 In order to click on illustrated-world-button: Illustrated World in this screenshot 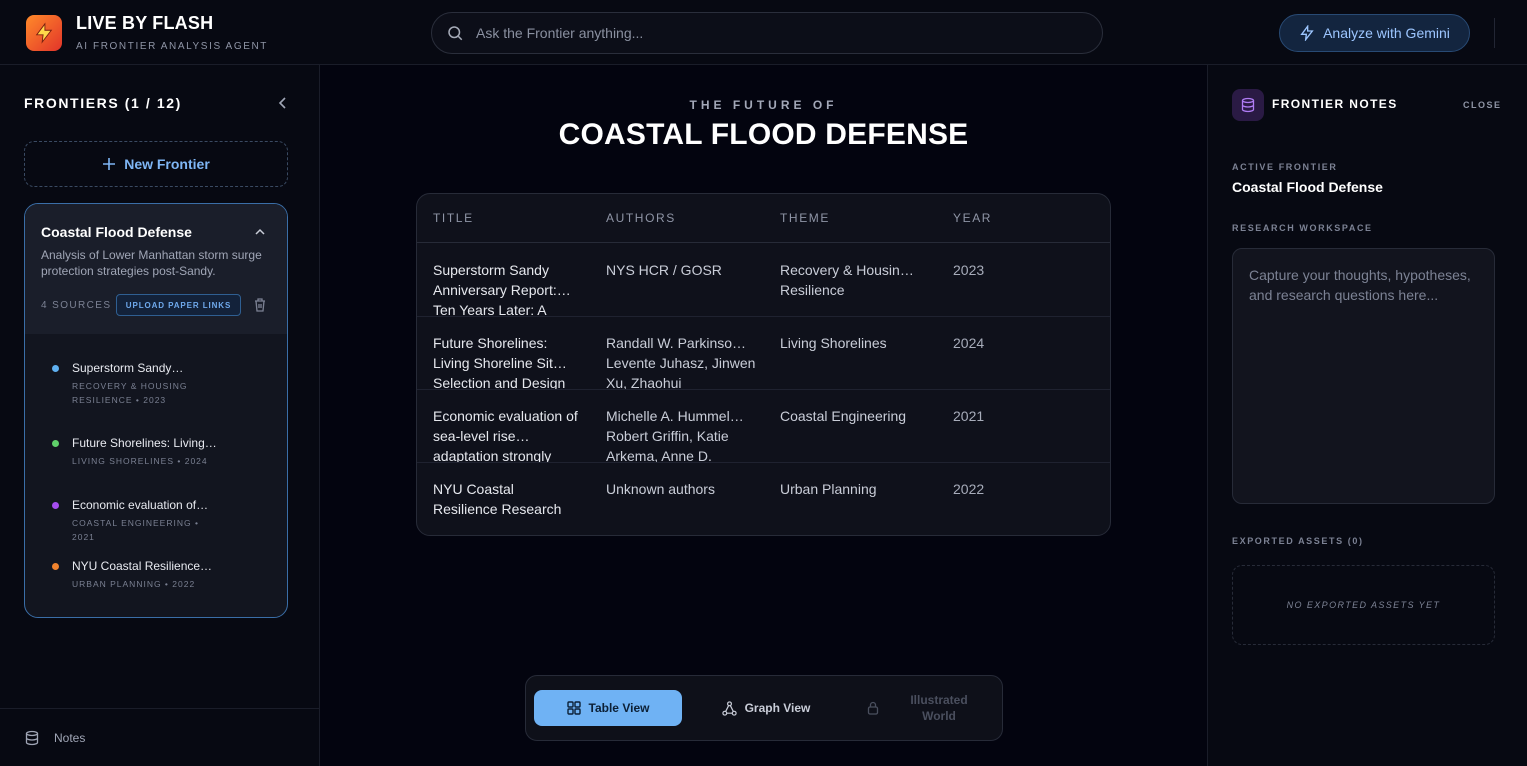, I will do `click(923, 708)`.